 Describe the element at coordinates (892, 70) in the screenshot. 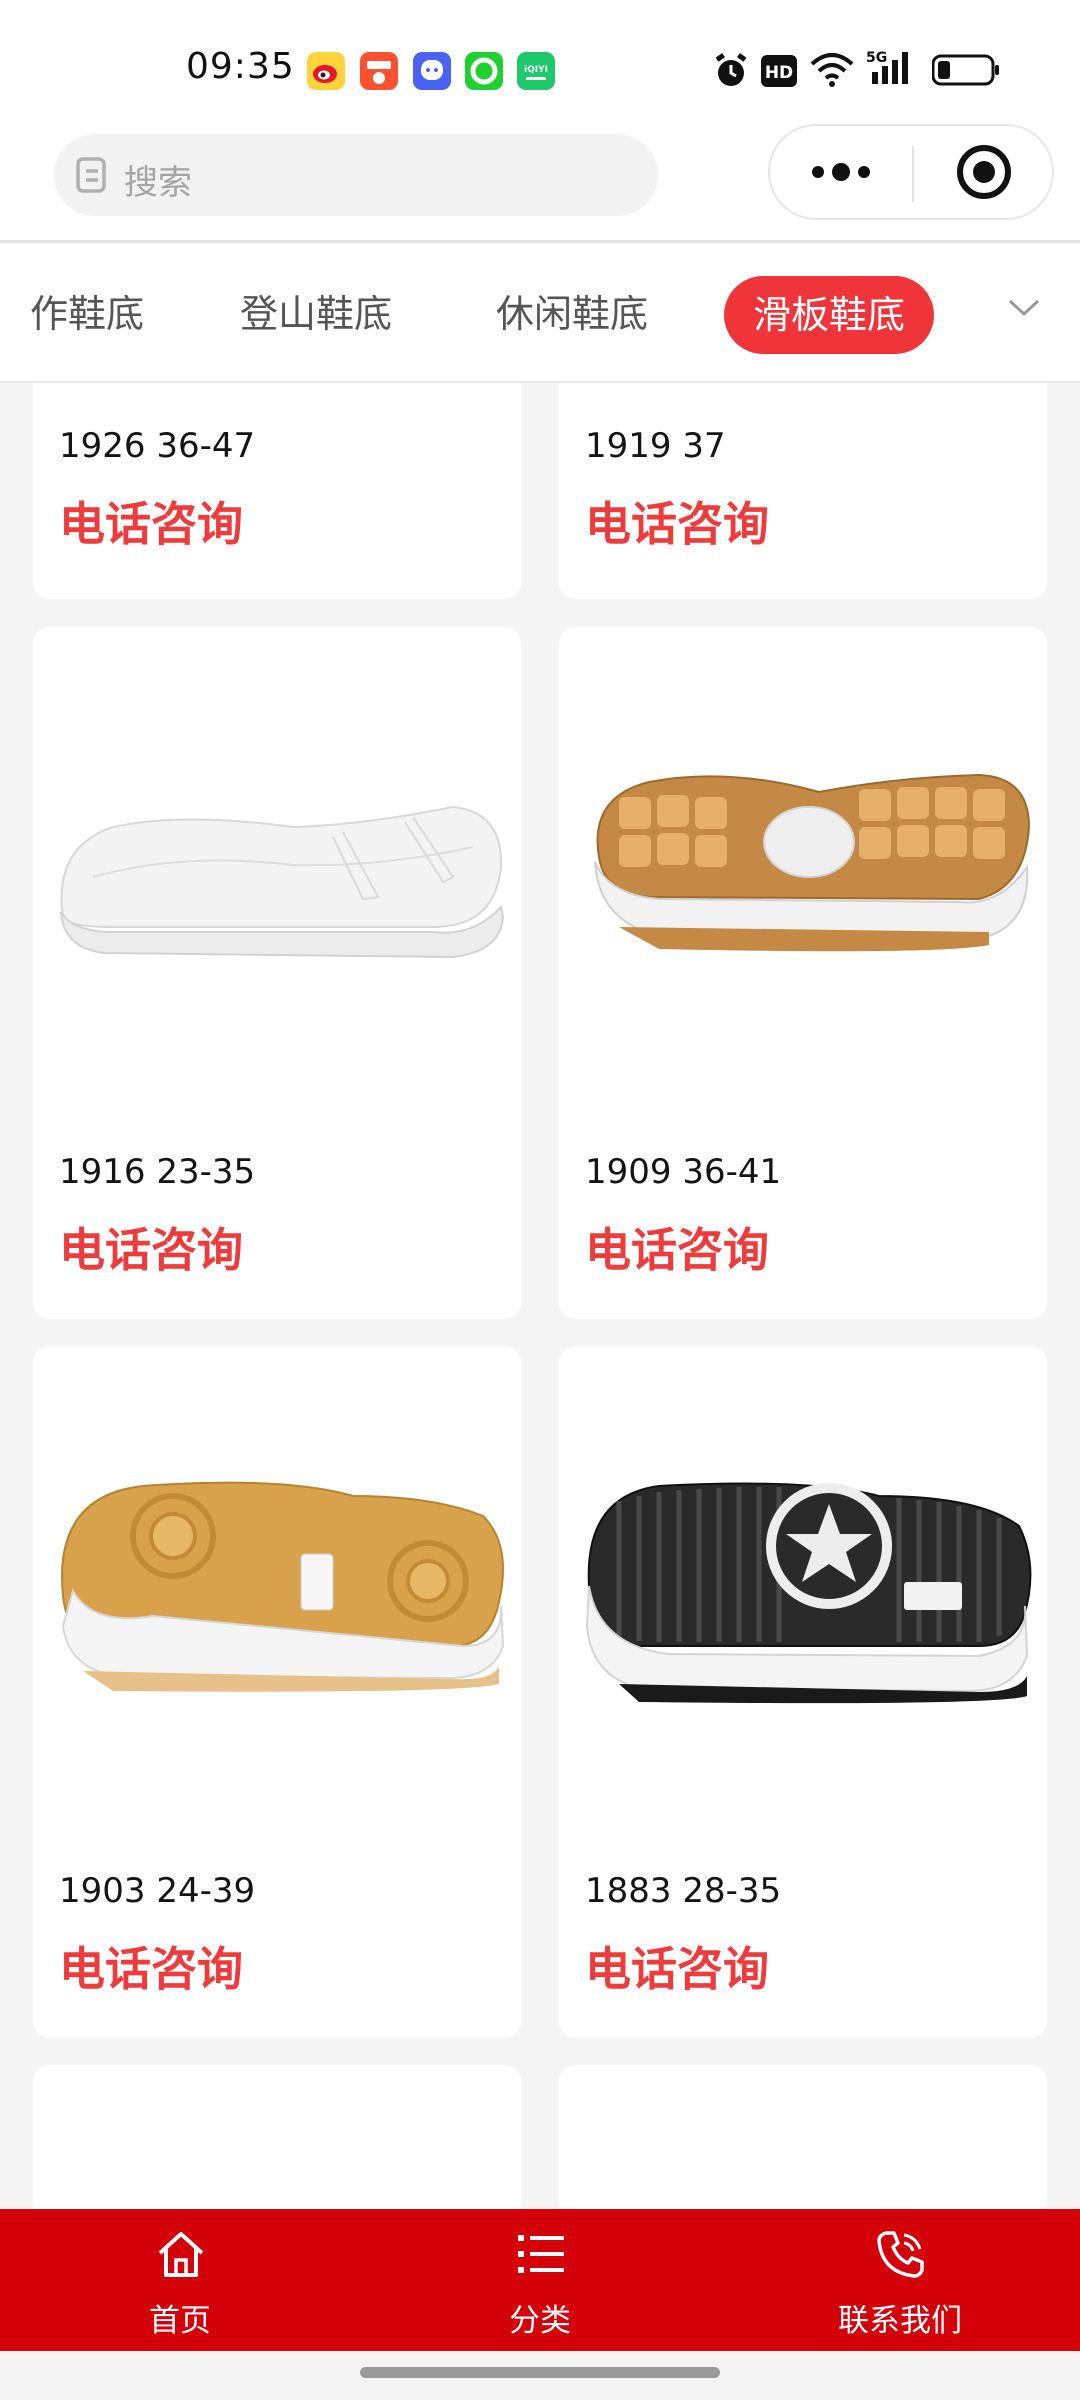

I see `5g-signal-icon: 5G` at that location.